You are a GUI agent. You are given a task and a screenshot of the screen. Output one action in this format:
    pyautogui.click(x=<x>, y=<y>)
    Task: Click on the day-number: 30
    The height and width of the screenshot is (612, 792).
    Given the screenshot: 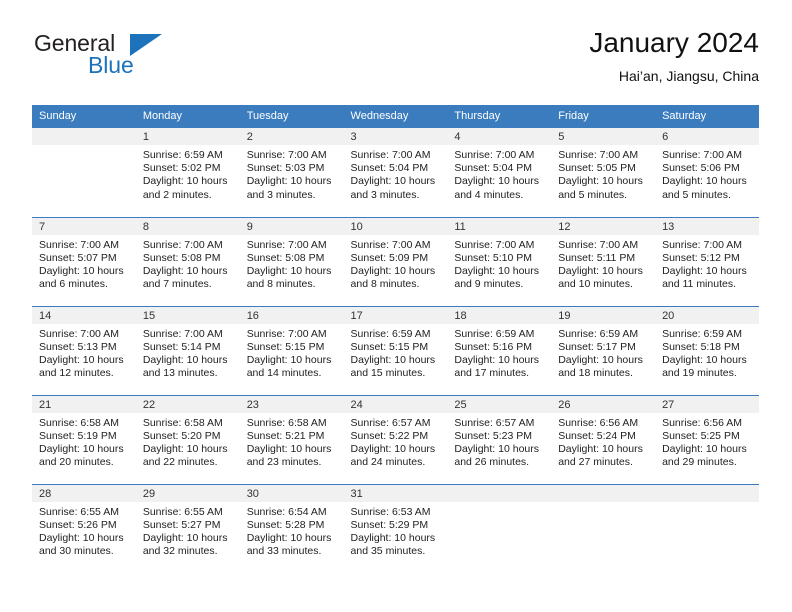 What is the action you would take?
    pyautogui.click(x=291, y=493)
    